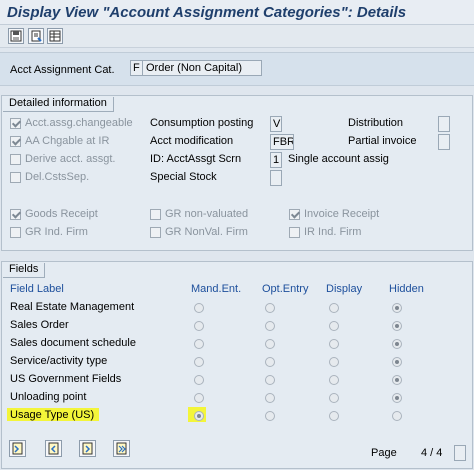 This screenshot has height=470, width=474. Describe the element at coordinates (432, 453) in the screenshot. I see `page-value: 4 / 4` at that location.